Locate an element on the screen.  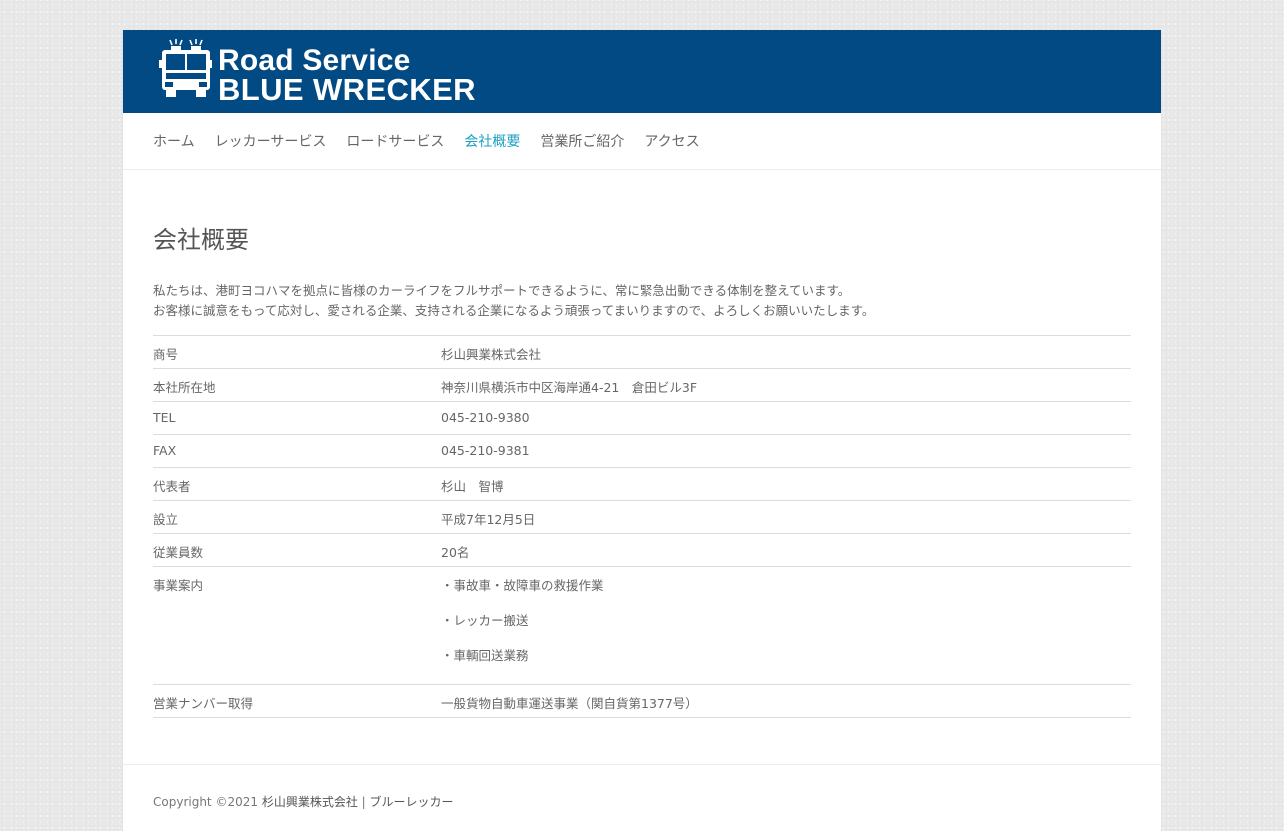
business-item: ・レッカー搬送 is located at coordinates (485, 620).